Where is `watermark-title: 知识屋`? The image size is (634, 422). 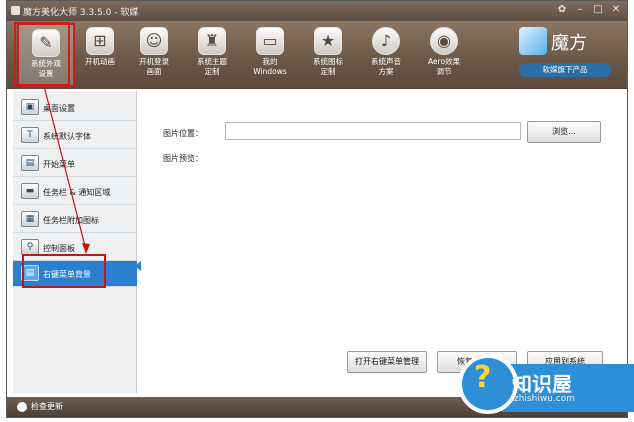 watermark-title: 知识屋 is located at coordinates (542, 384).